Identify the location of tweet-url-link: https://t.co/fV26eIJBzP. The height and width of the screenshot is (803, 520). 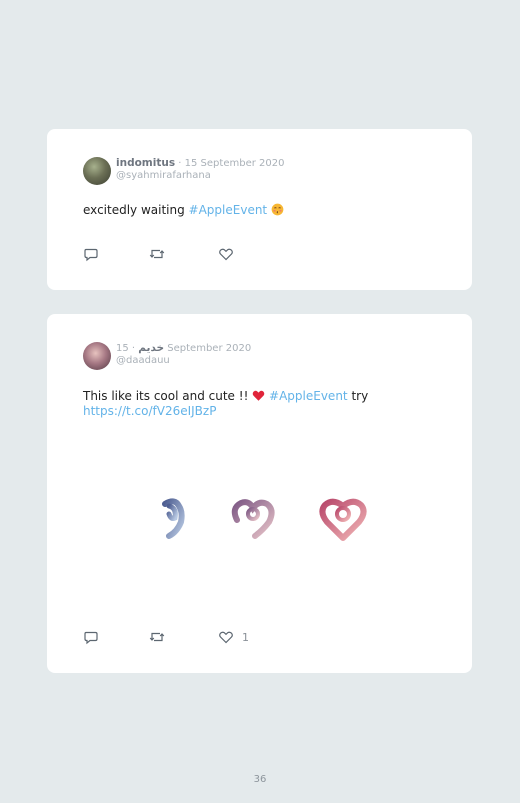
(149, 411).